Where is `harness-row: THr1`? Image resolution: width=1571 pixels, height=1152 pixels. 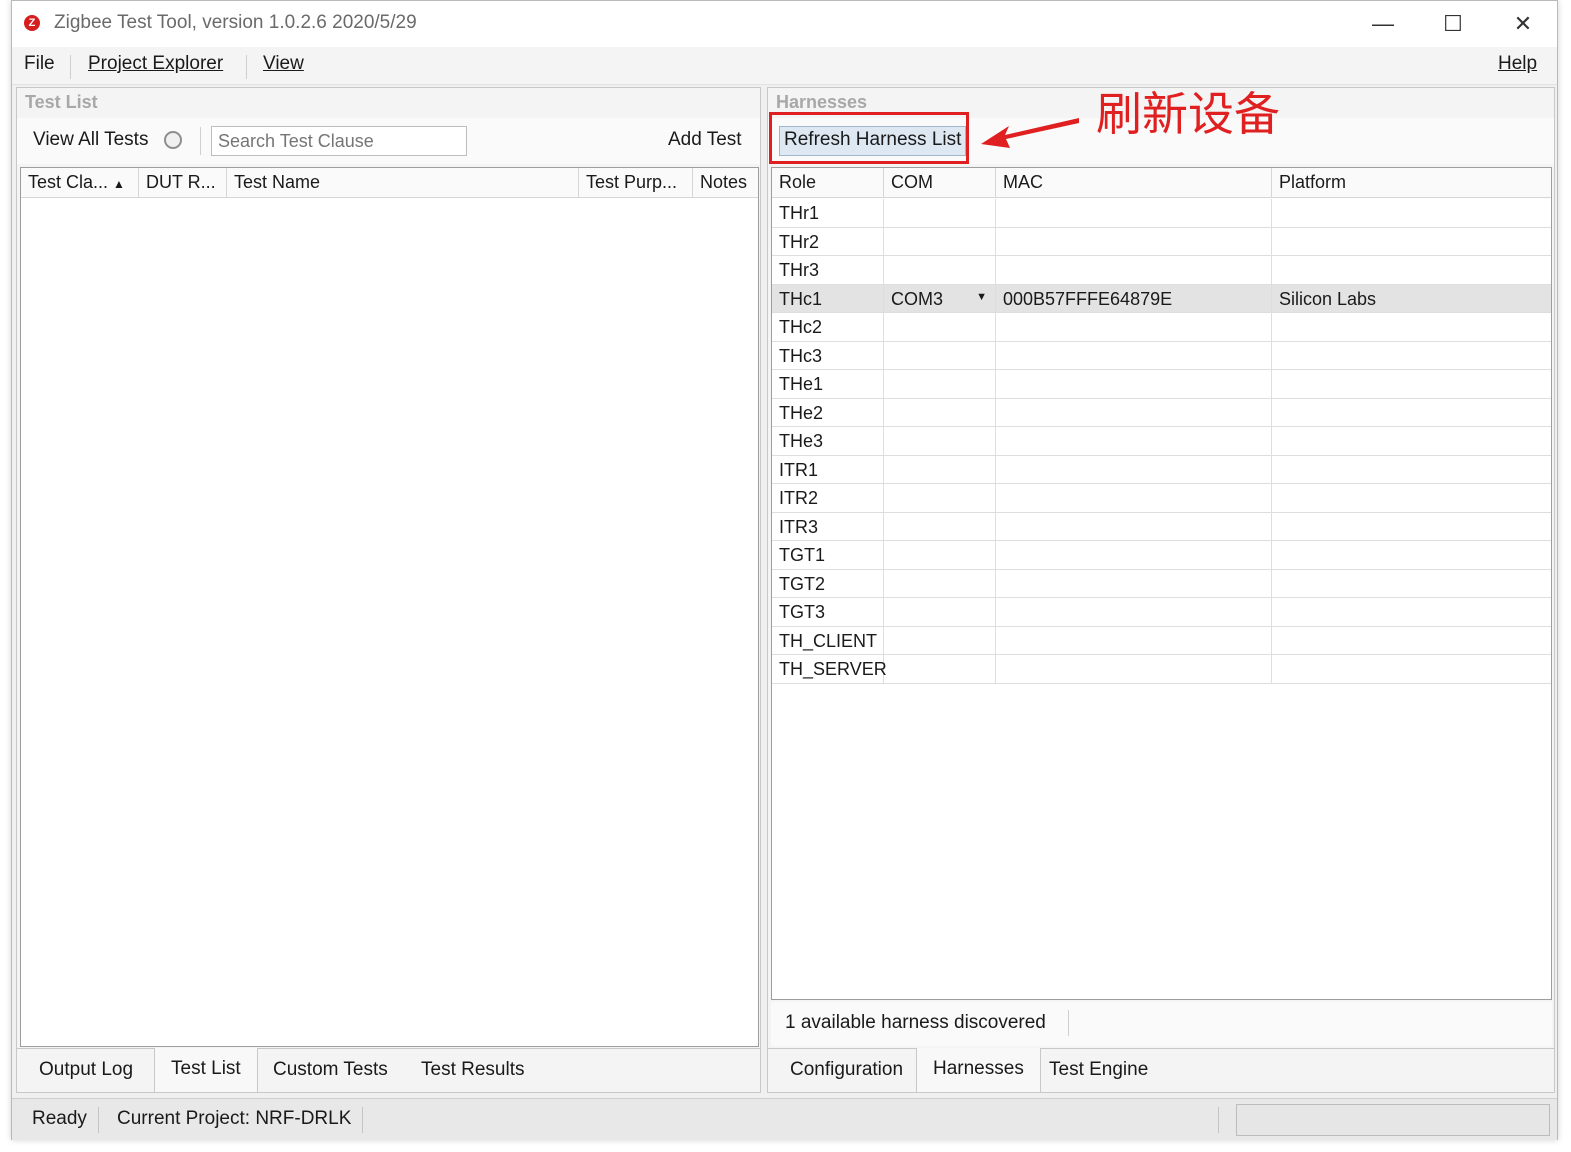 harness-row: THr1 is located at coordinates (1161, 213).